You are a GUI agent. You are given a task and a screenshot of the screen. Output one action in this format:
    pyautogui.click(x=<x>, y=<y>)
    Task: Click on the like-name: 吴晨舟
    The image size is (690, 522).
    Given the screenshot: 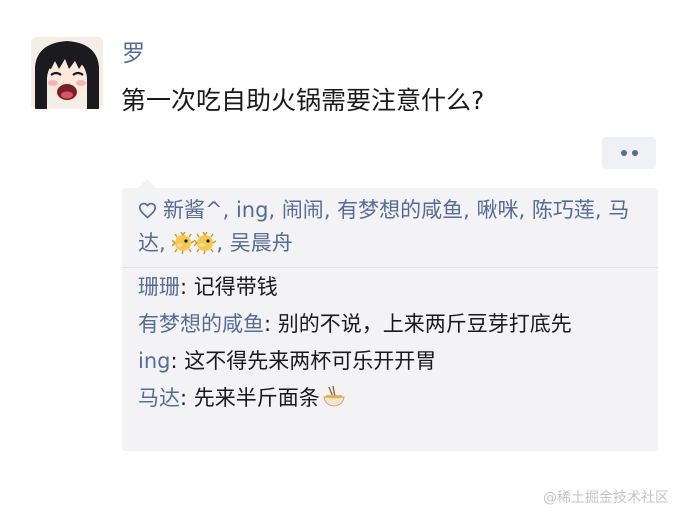 What is the action you would take?
    pyautogui.click(x=261, y=243)
    